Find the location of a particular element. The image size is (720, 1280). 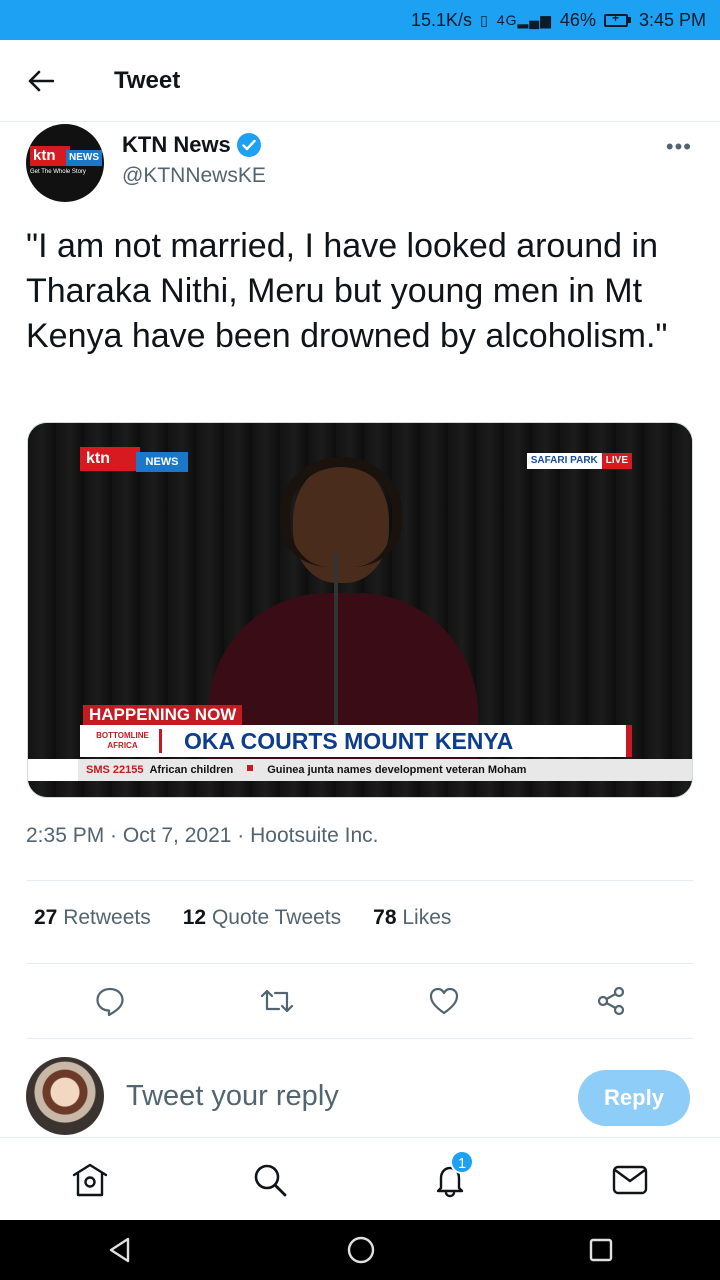

ticker-sms: SMS 22155 is located at coordinates (115, 770).